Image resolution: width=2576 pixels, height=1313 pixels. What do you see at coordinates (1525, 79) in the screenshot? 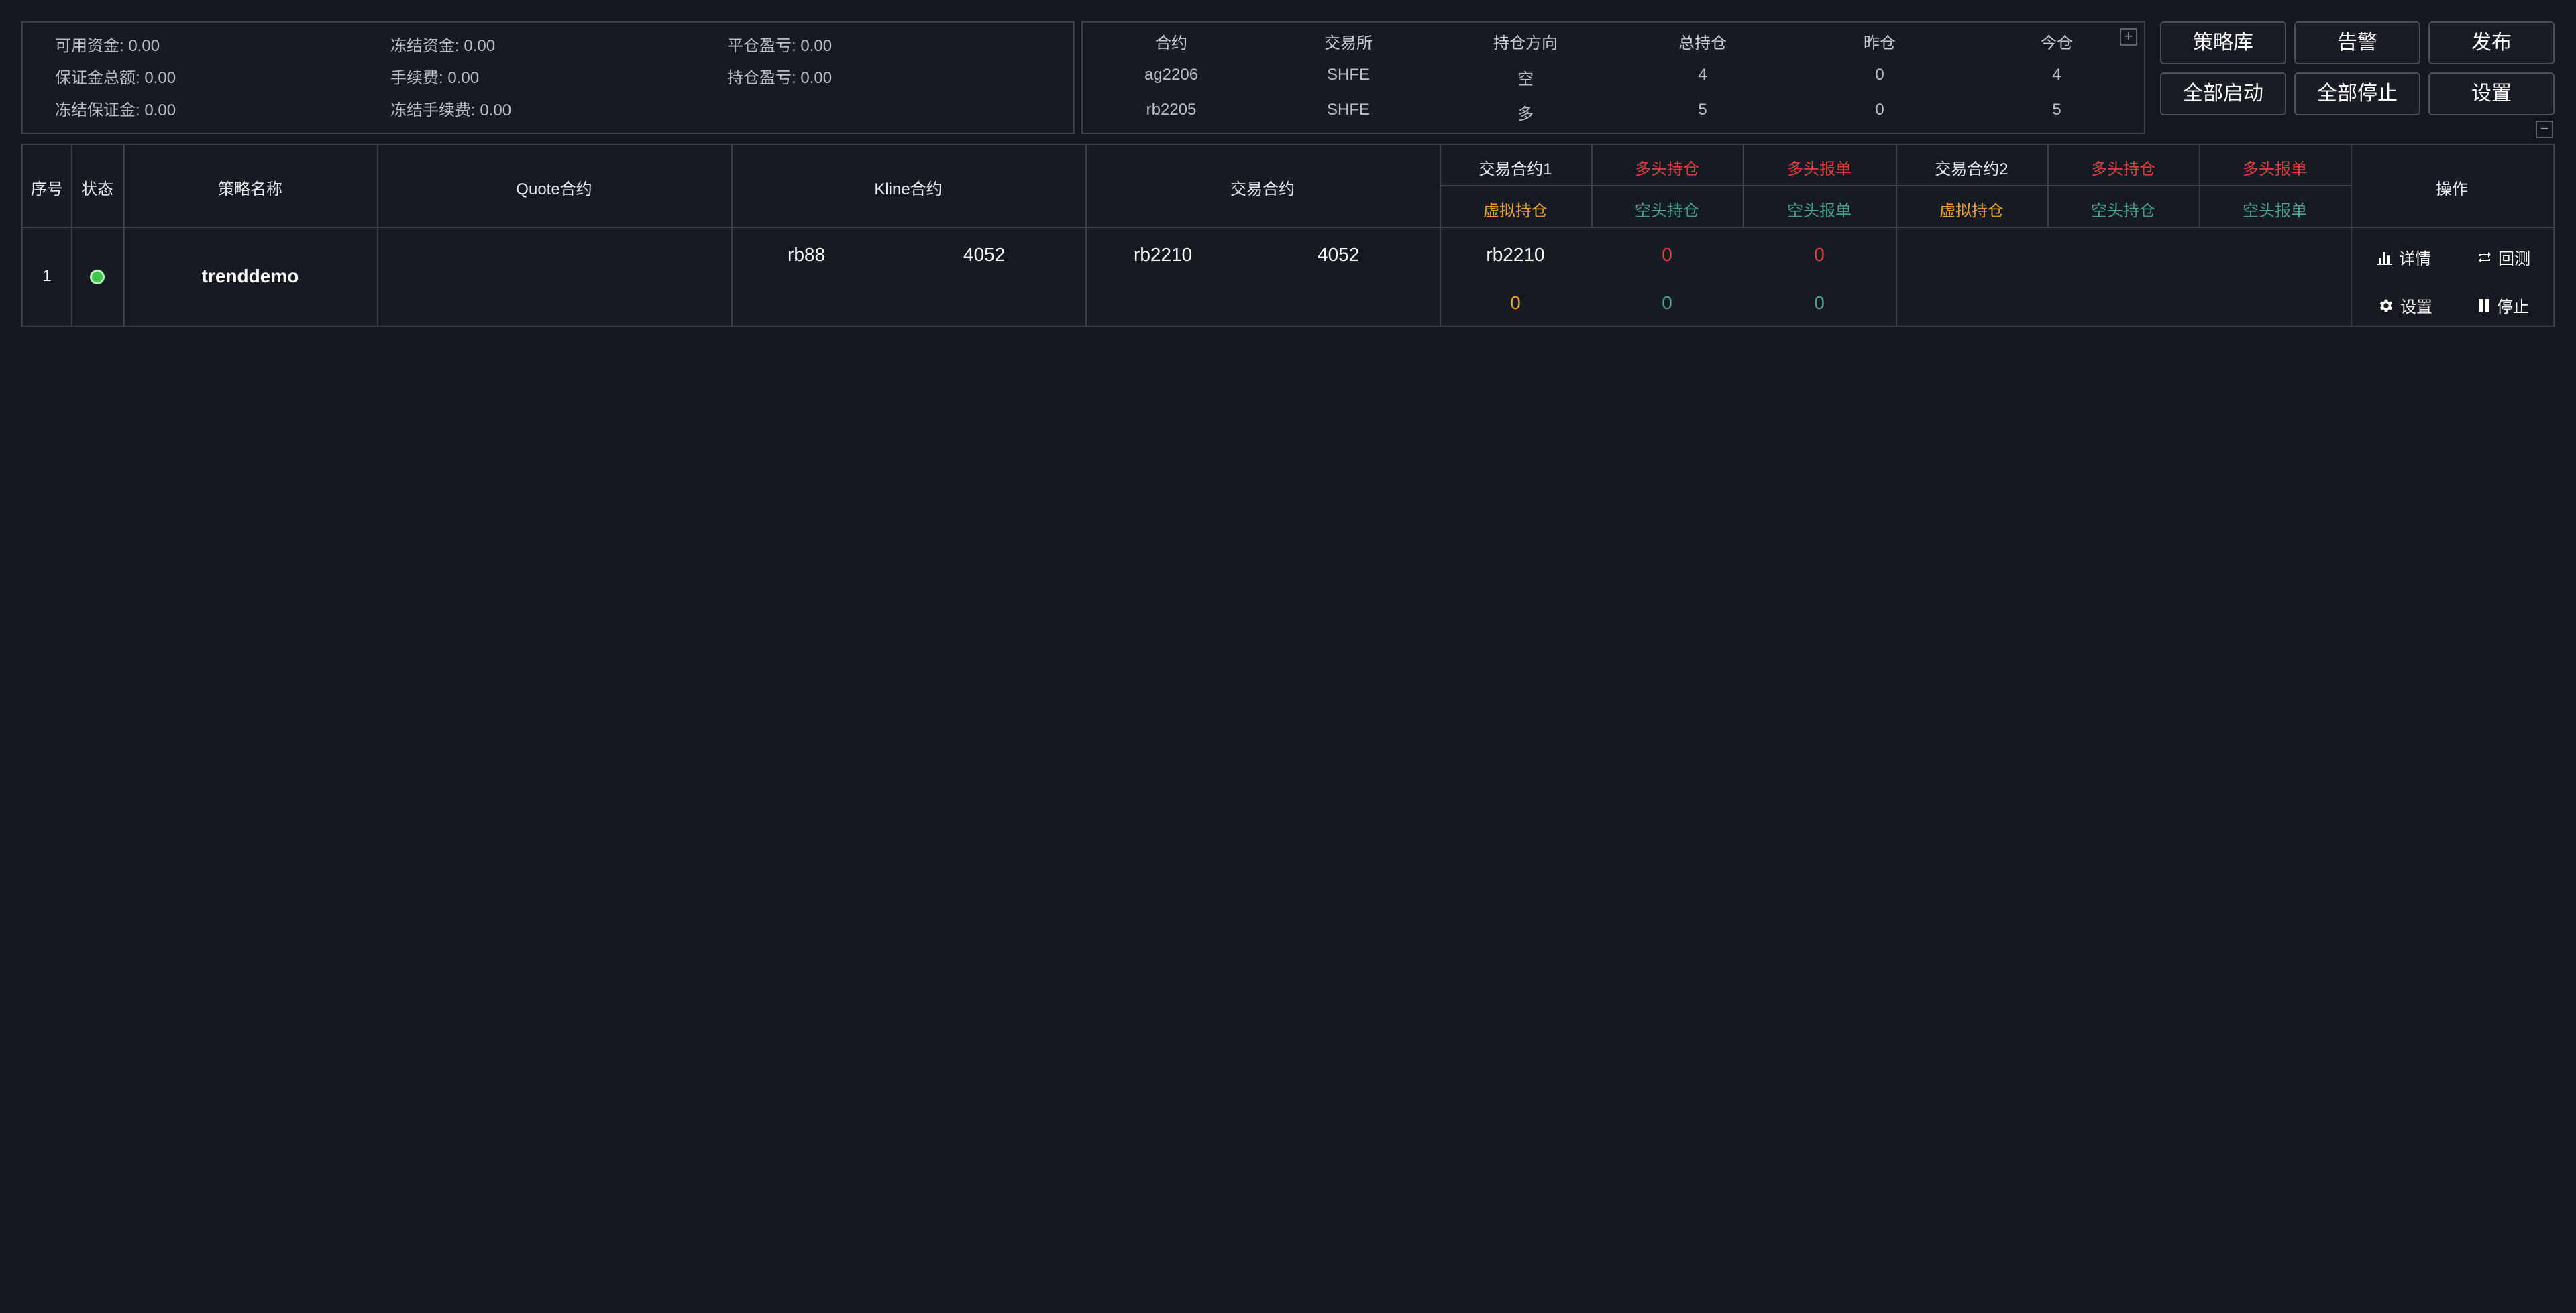
I see `position-row-1-direction: 空` at bounding box center [1525, 79].